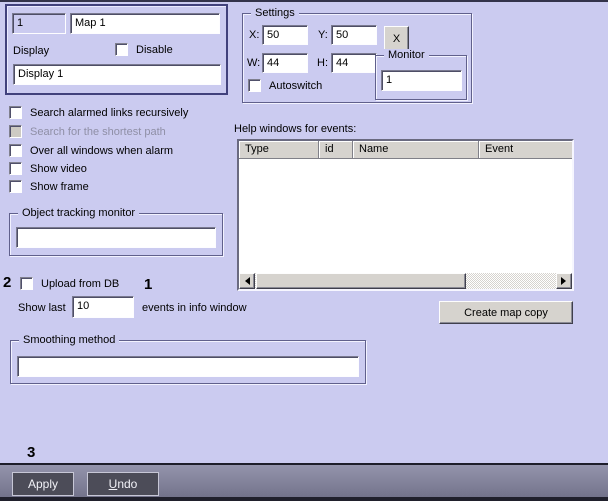 The height and width of the screenshot is (501, 608). I want to click on annotation-number-1: 1, so click(148, 284).